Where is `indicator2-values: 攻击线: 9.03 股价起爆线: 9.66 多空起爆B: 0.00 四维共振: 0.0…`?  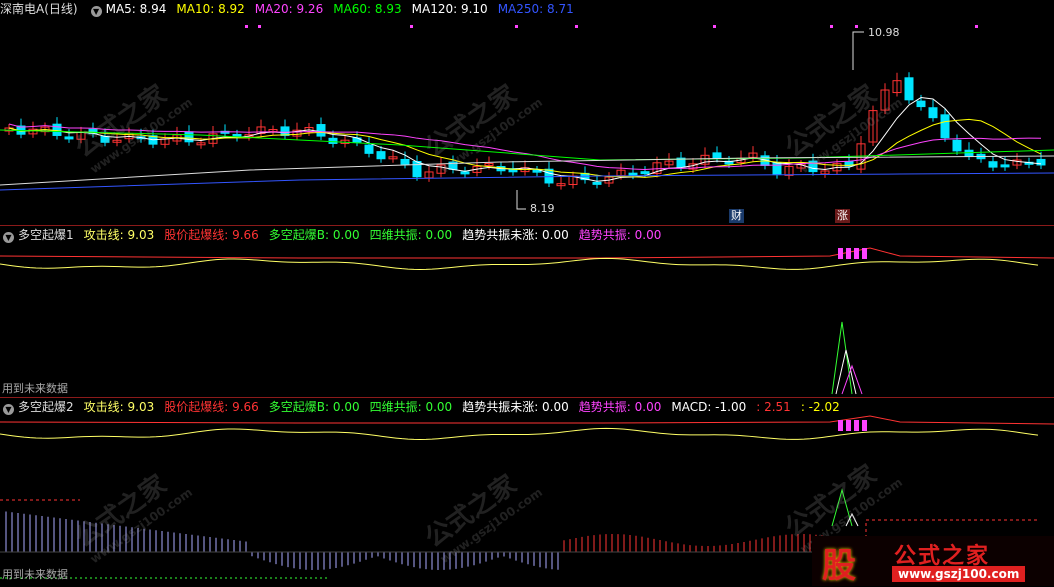
indicator2-values: 攻击线: 9.03 股价起爆线: 9.66 多空起爆B: 0.00 四维共振: 0.0… is located at coordinates (467, 407).